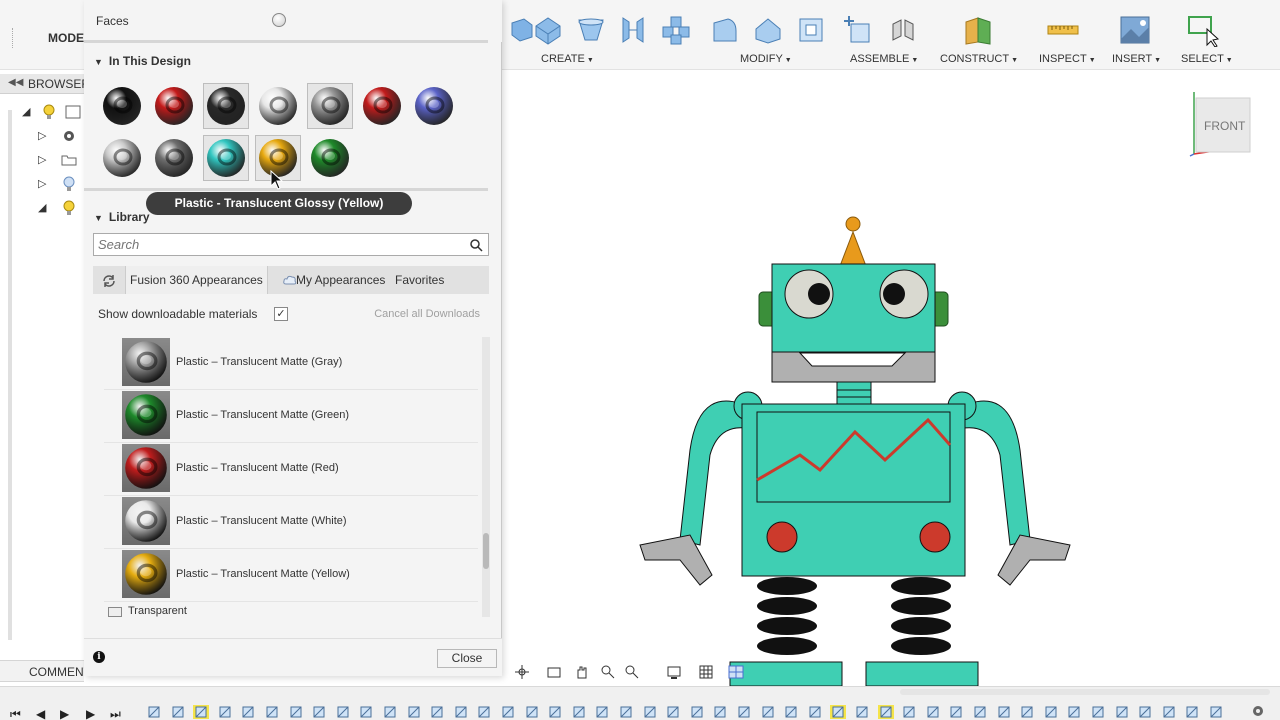 The width and height of the screenshot is (1280, 720). Describe the element at coordinates (109, 281) in the screenshot. I see `refresh-icon` at that location.